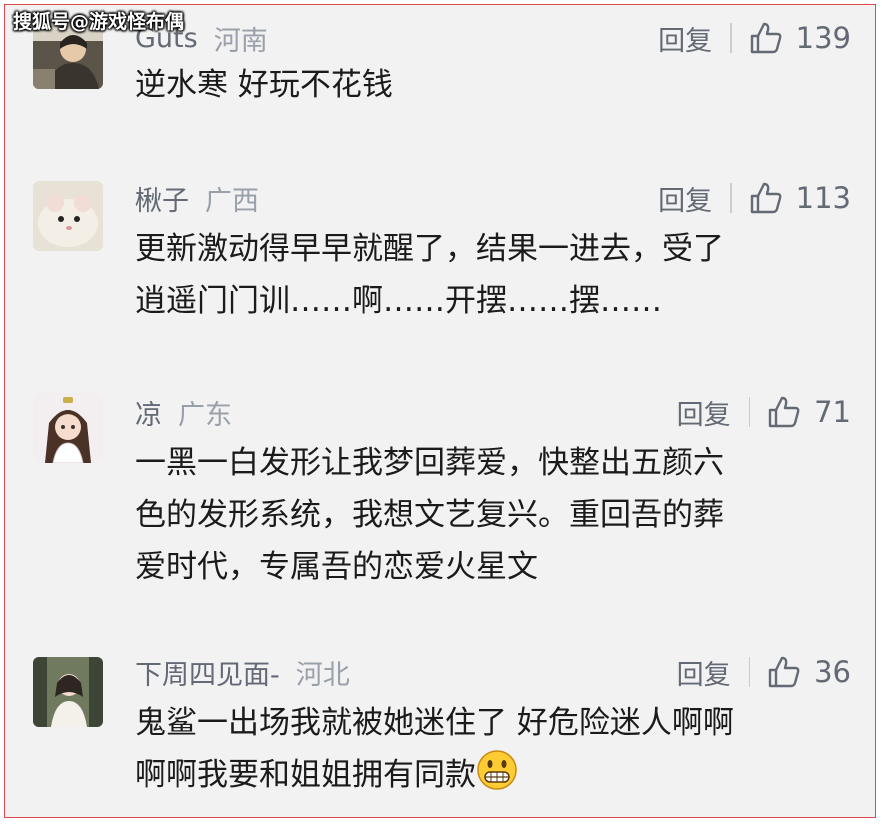  Describe the element at coordinates (264, 85) in the screenshot. I see `comment-text: 逆水寒 好玩不花钱` at that location.